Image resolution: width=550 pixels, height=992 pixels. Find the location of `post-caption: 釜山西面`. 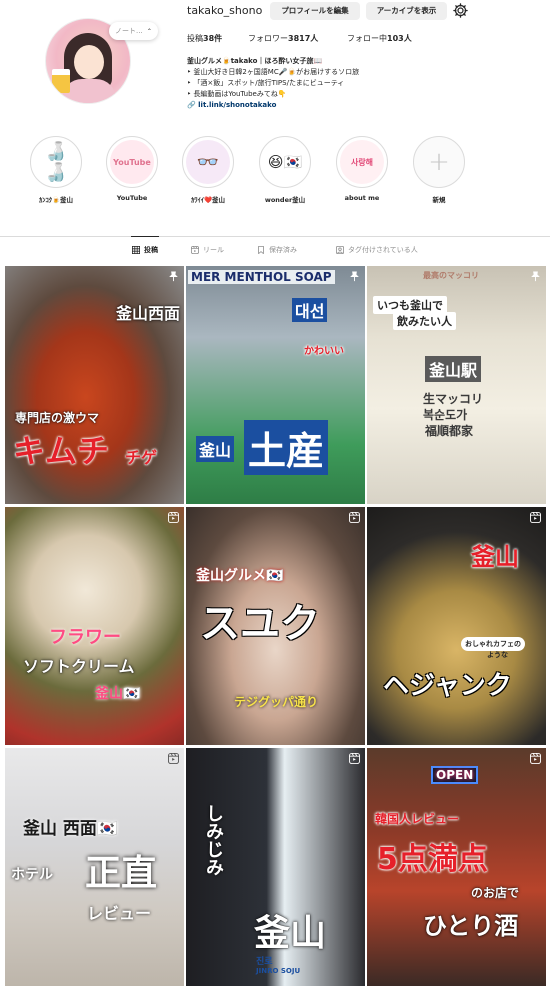

post-caption: 釜山西面 is located at coordinates (147, 313).